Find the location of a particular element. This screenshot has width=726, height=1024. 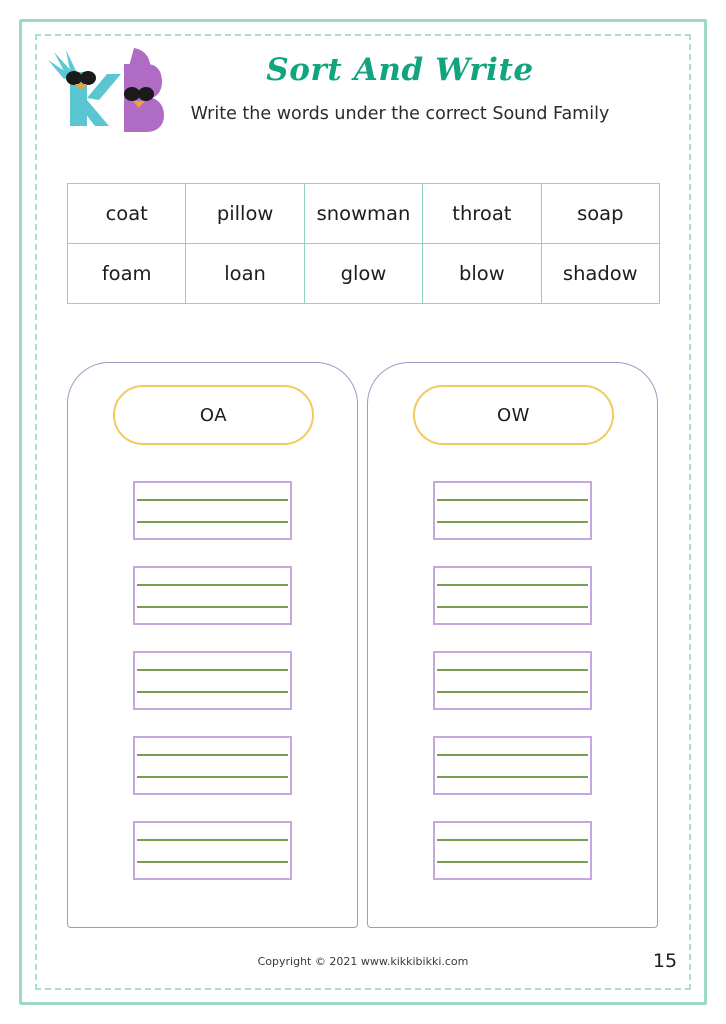

word-cell: glow is located at coordinates (363, 273).